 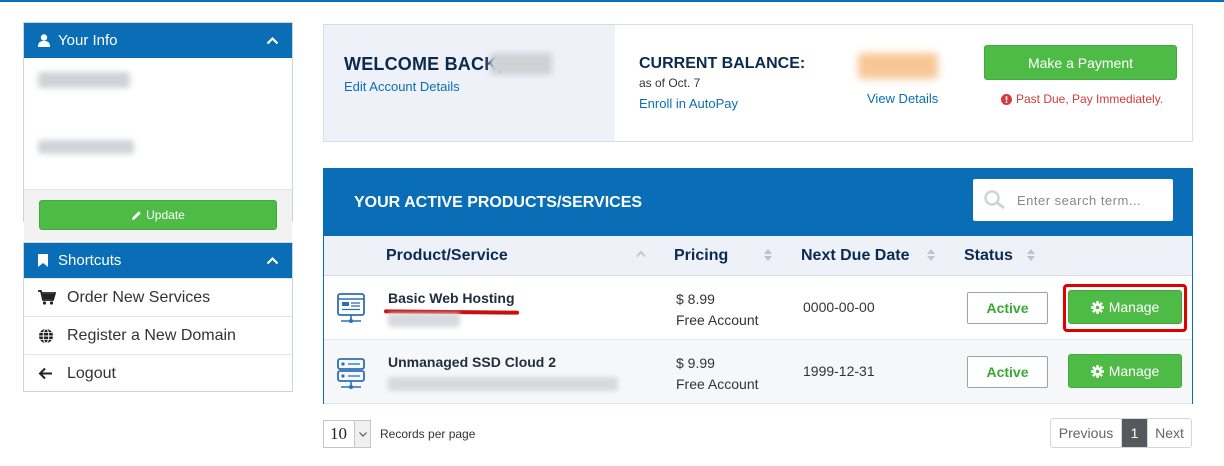 What do you see at coordinates (362, 434) in the screenshot?
I see `chevron-down-icon` at bounding box center [362, 434].